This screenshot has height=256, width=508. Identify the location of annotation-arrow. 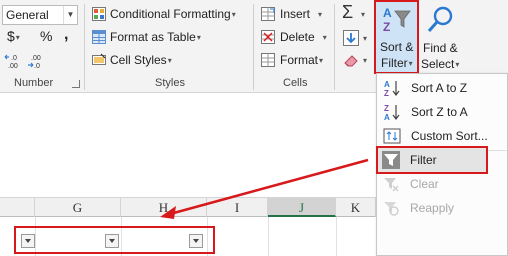
(264, 188).